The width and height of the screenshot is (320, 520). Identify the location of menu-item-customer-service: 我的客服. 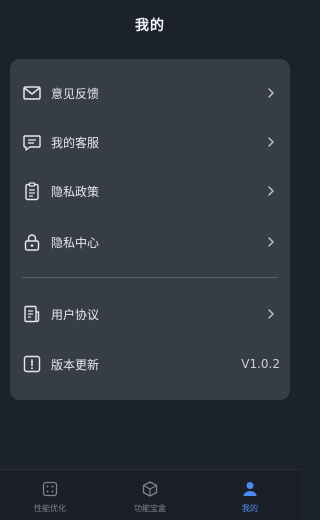
(150, 142).